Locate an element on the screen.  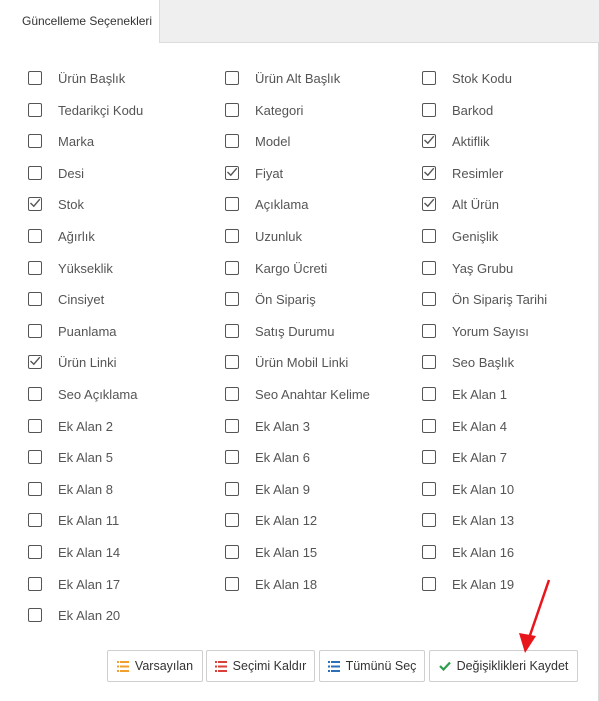
option-ek-alan-1: Ek Alan 1 is located at coordinates (464, 394).